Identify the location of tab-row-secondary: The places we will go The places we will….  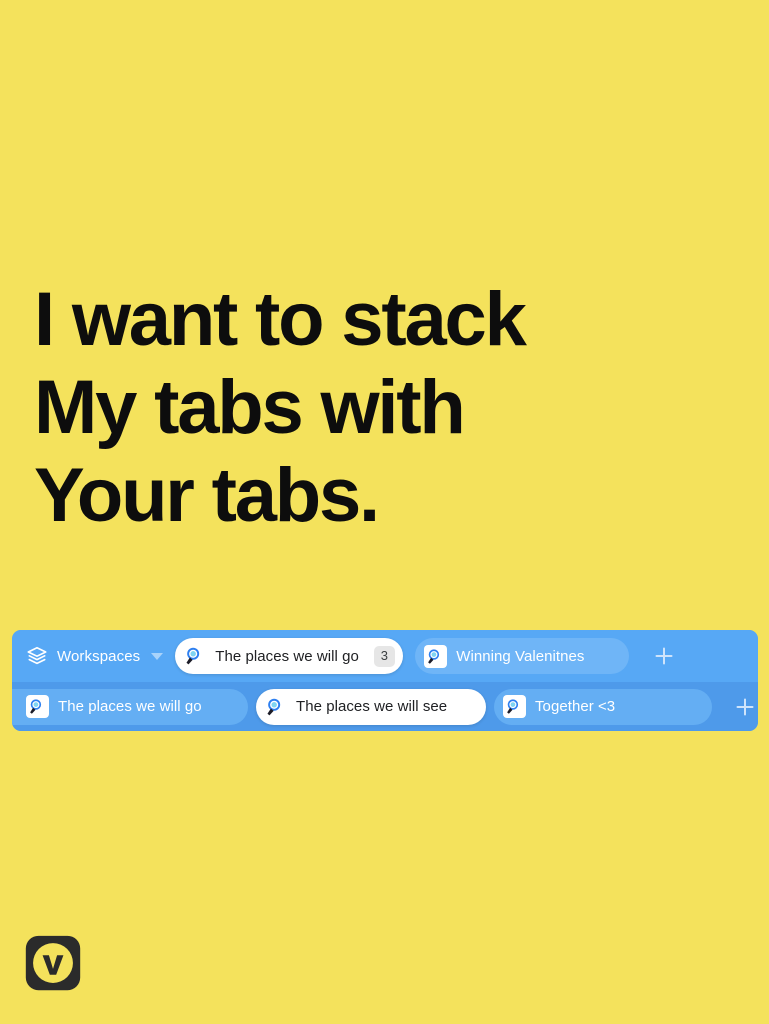
(385, 706).